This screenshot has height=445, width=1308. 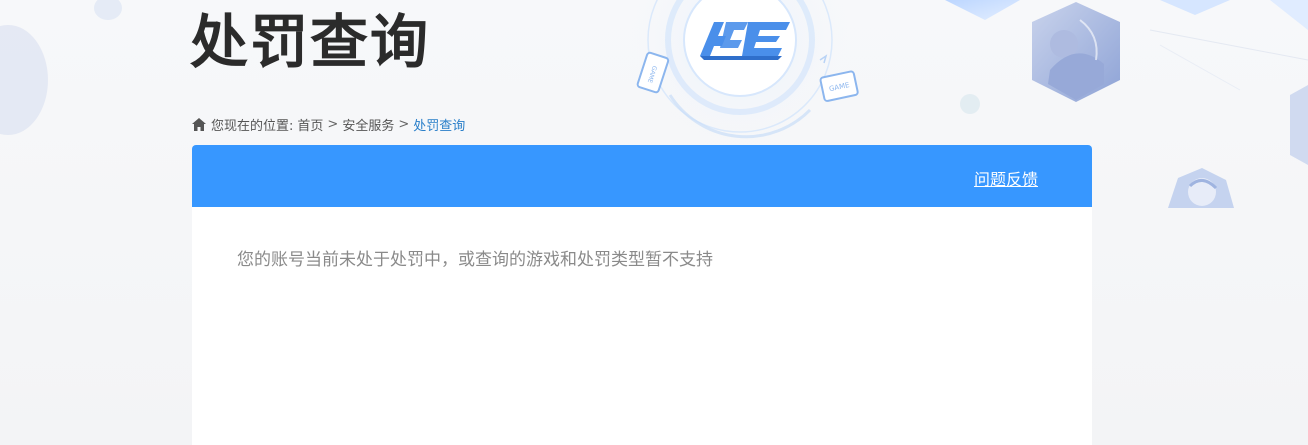 I want to click on panel-header: 问题反馈, so click(x=642, y=176).